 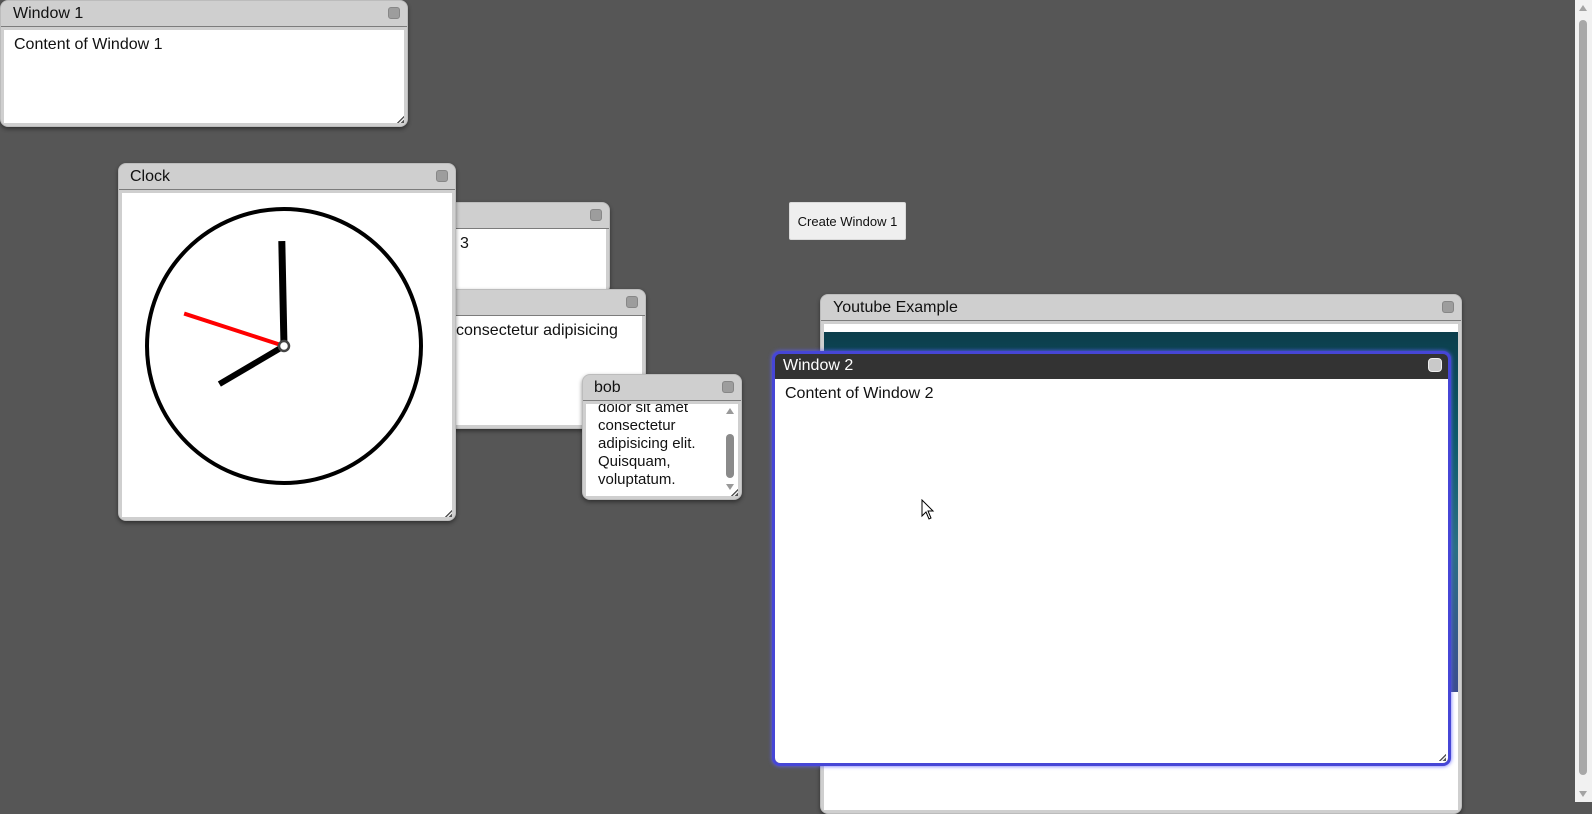 I want to click on youtube-window-titlebar: Youtube Example, so click(x=1141, y=308).